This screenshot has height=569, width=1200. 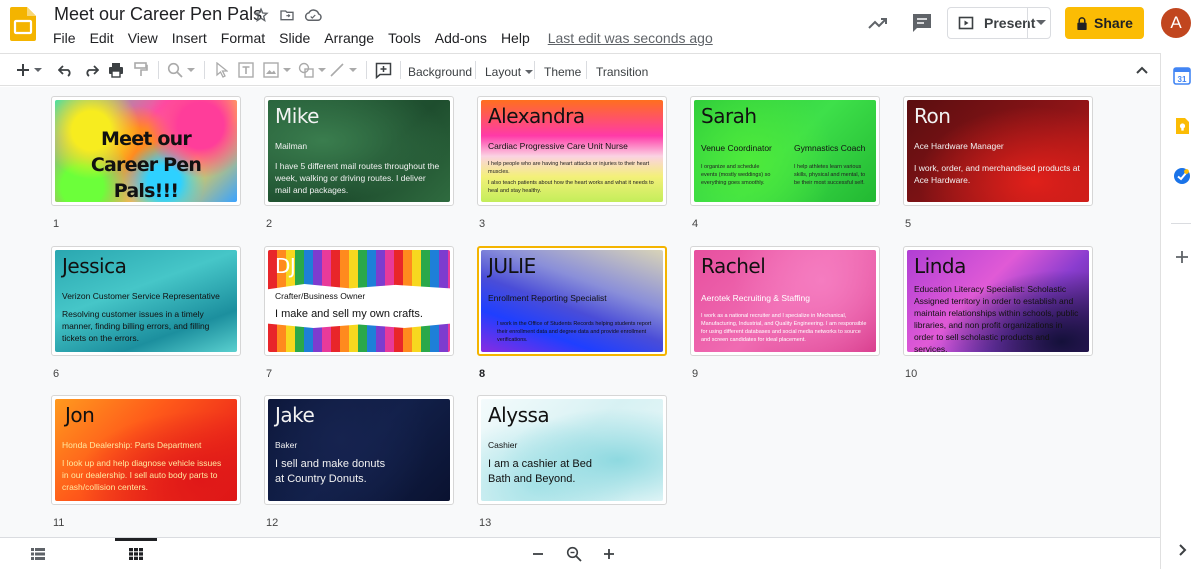 I want to click on filmstrip-view-icon, so click(x=38, y=554).